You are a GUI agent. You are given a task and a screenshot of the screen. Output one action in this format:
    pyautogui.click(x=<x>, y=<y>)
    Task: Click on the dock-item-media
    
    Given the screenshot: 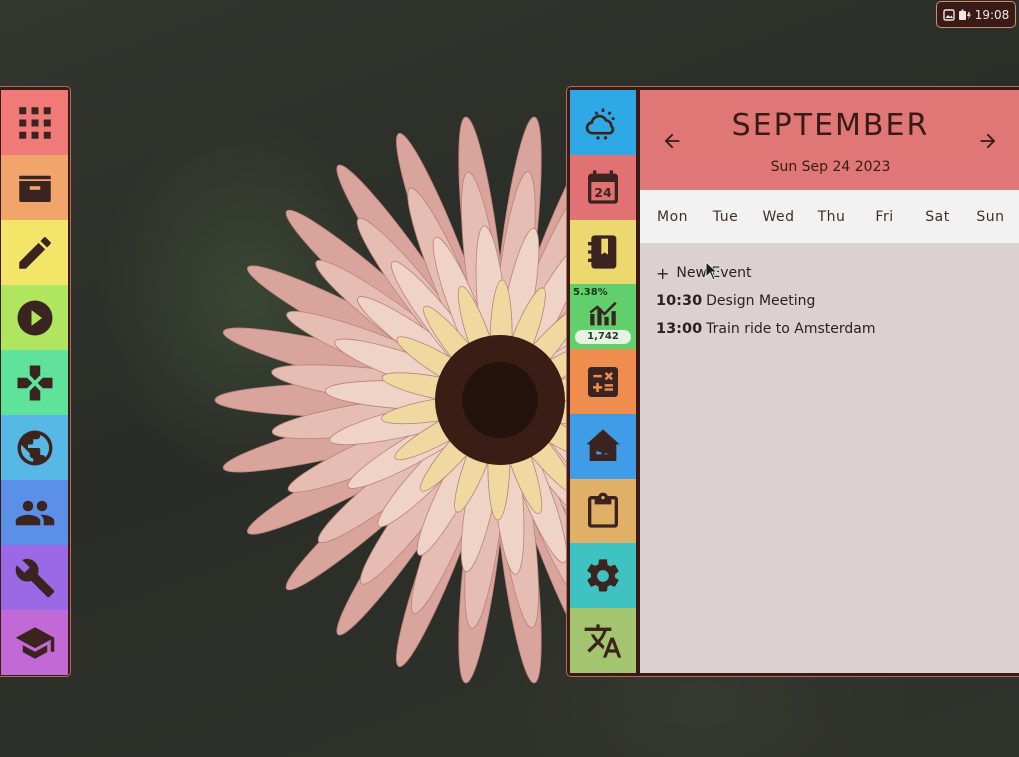 What is the action you would take?
    pyautogui.click(x=34, y=317)
    